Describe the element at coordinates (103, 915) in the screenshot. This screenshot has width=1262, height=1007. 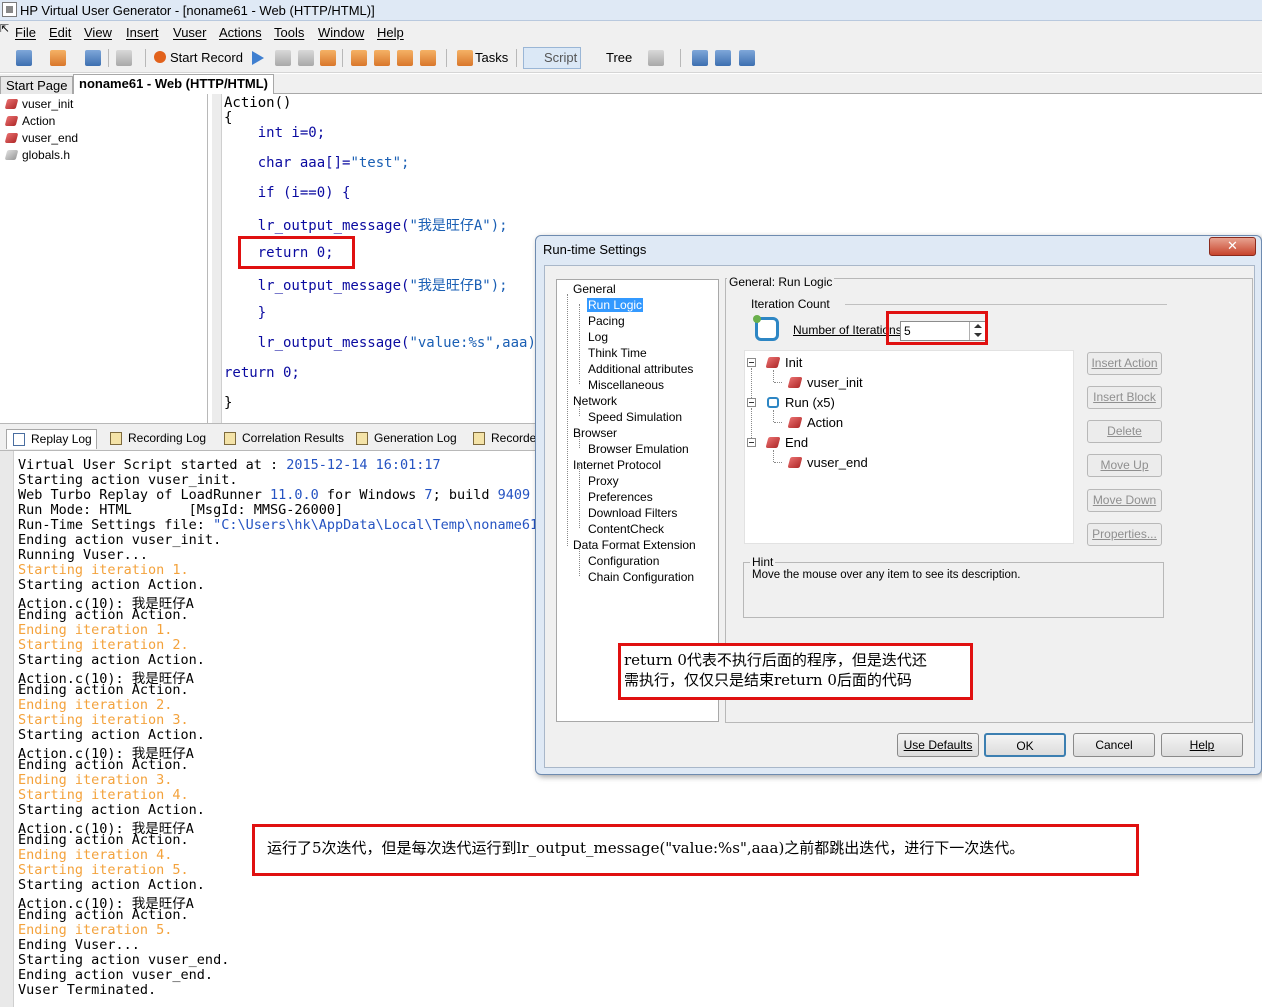
I see `log-line: Ending action Action.` at that location.